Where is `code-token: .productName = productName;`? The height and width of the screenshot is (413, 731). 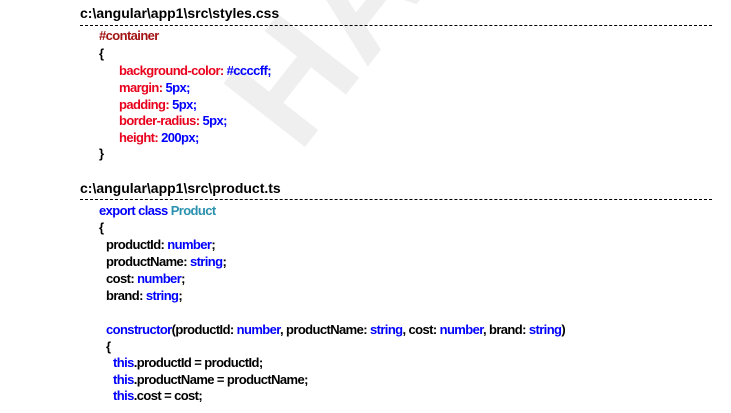
code-token: .productName = productName; is located at coordinates (221, 379).